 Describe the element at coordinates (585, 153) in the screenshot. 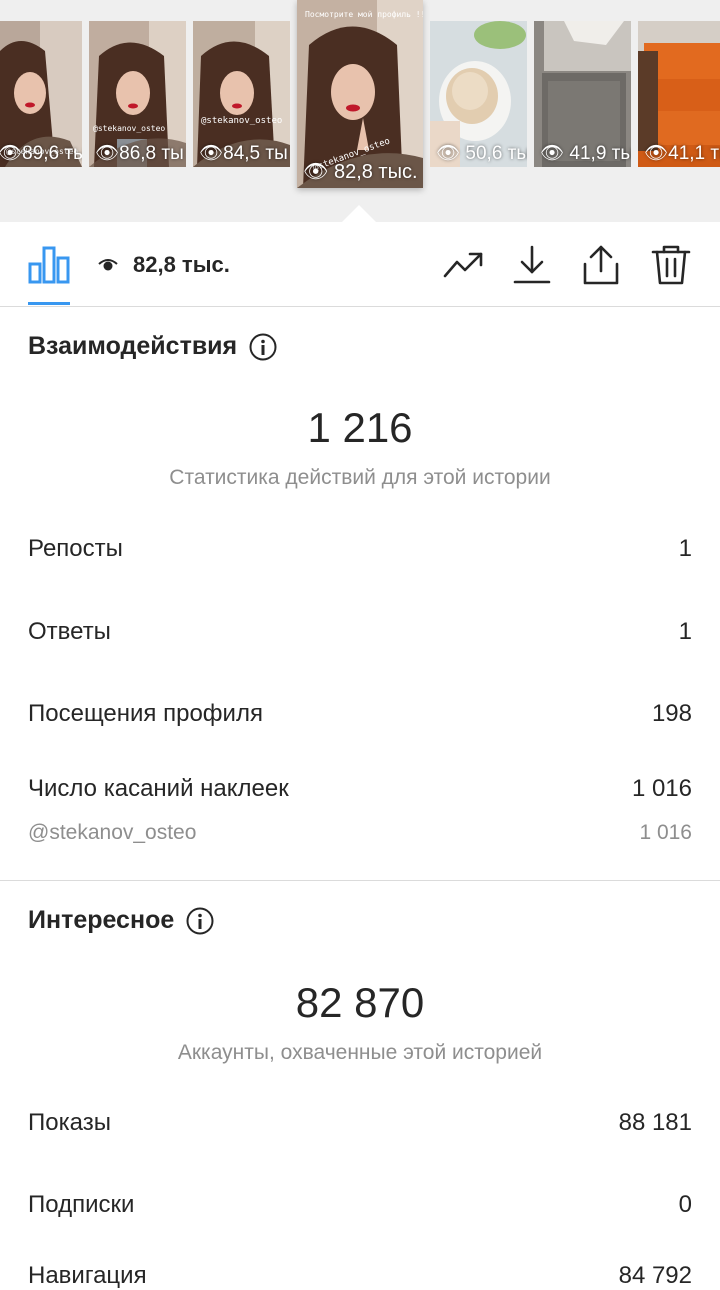

I see `thumbnail-views: 👁︎ 41,9 тыс` at that location.